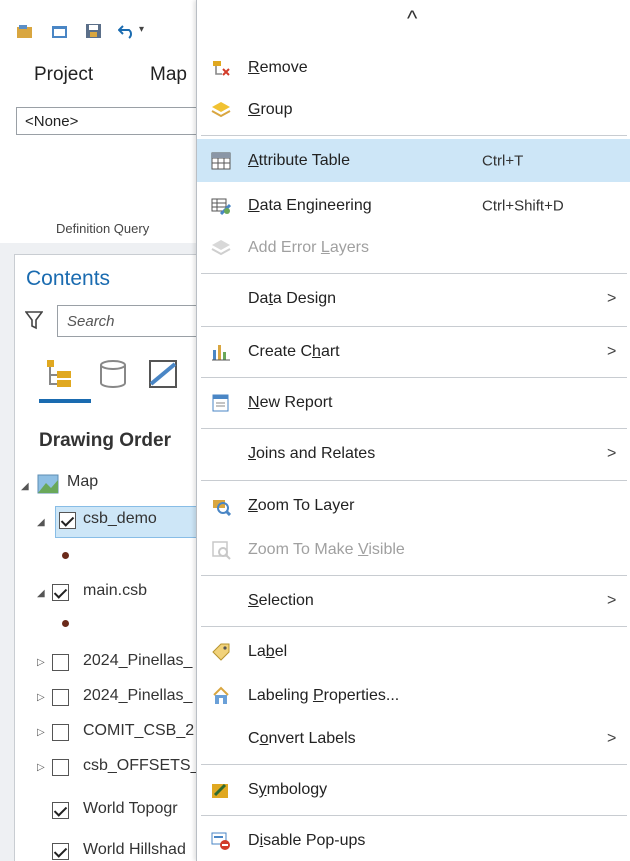 Image resolution: width=630 pixels, height=861 pixels. What do you see at coordinates (48, 484) in the screenshot?
I see `map-icon` at bounding box center [48, 484].